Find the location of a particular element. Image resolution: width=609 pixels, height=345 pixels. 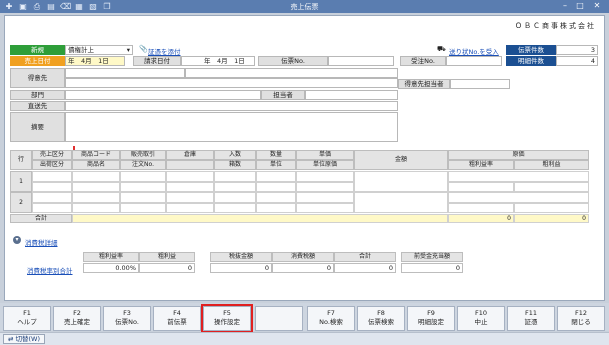

fkey-code: F2 is located at coordinates (77, 313).